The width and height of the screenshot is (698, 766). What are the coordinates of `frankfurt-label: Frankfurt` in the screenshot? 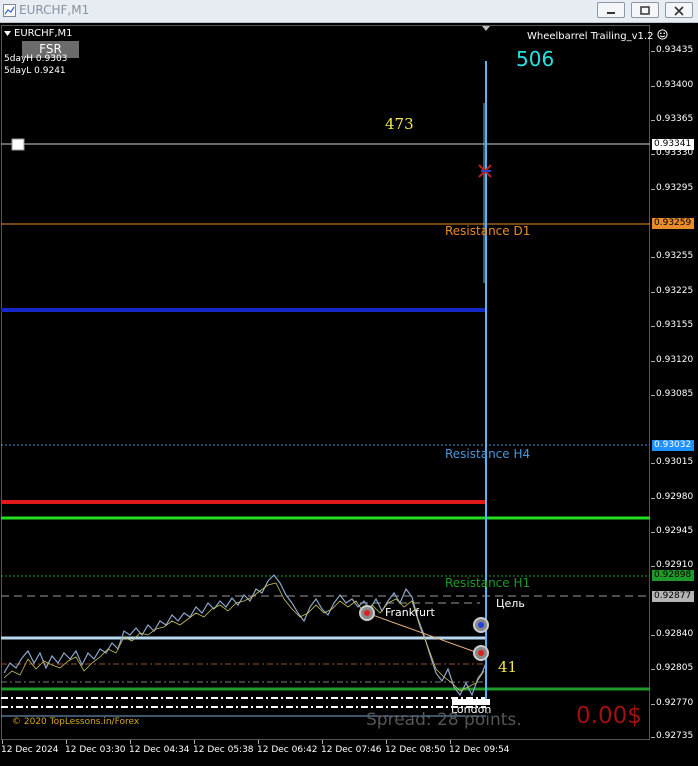 It's located at (410, 612).